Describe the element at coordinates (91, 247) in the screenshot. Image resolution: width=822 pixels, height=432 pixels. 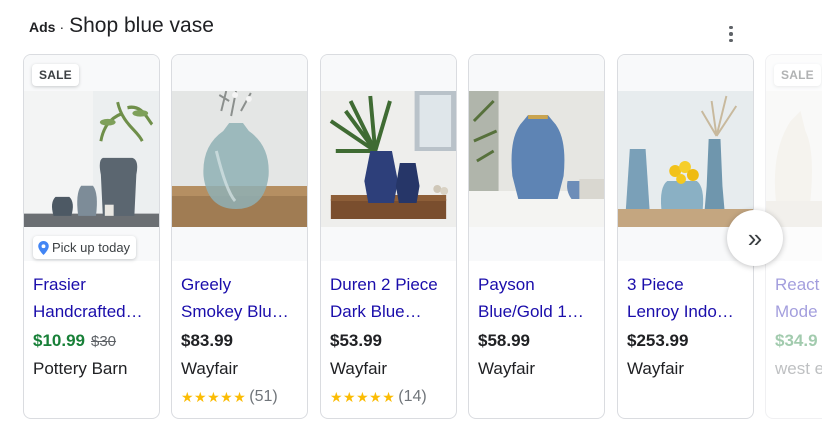
I see `pickup-label: Pick up today` at that location.